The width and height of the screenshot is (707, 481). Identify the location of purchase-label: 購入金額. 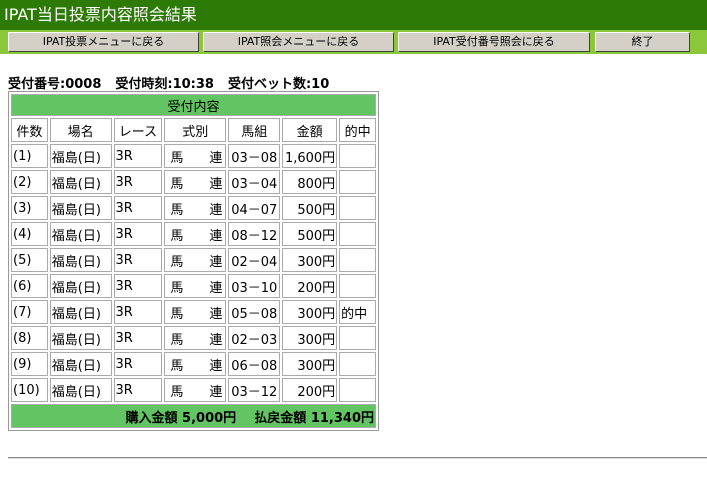
(151, 418).